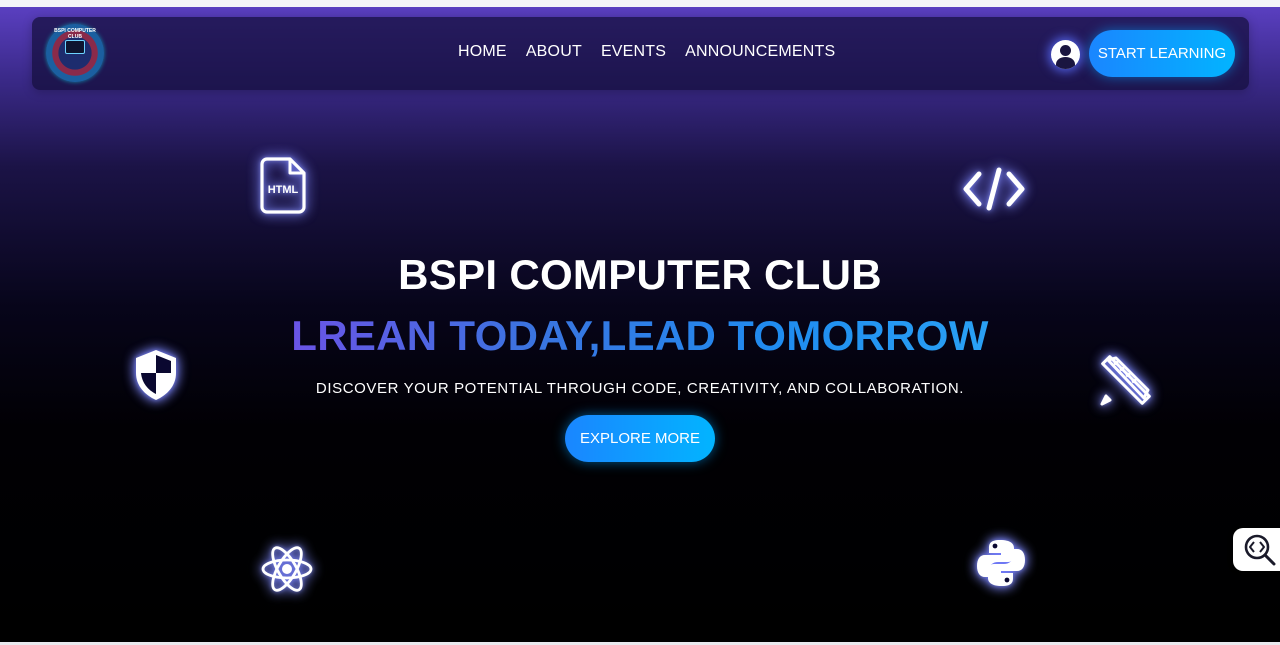 This screenshot has height=645, width=1280. Describe the element at coordinates (1001, 565) in the screenshot. I see `python-icon` at that location.